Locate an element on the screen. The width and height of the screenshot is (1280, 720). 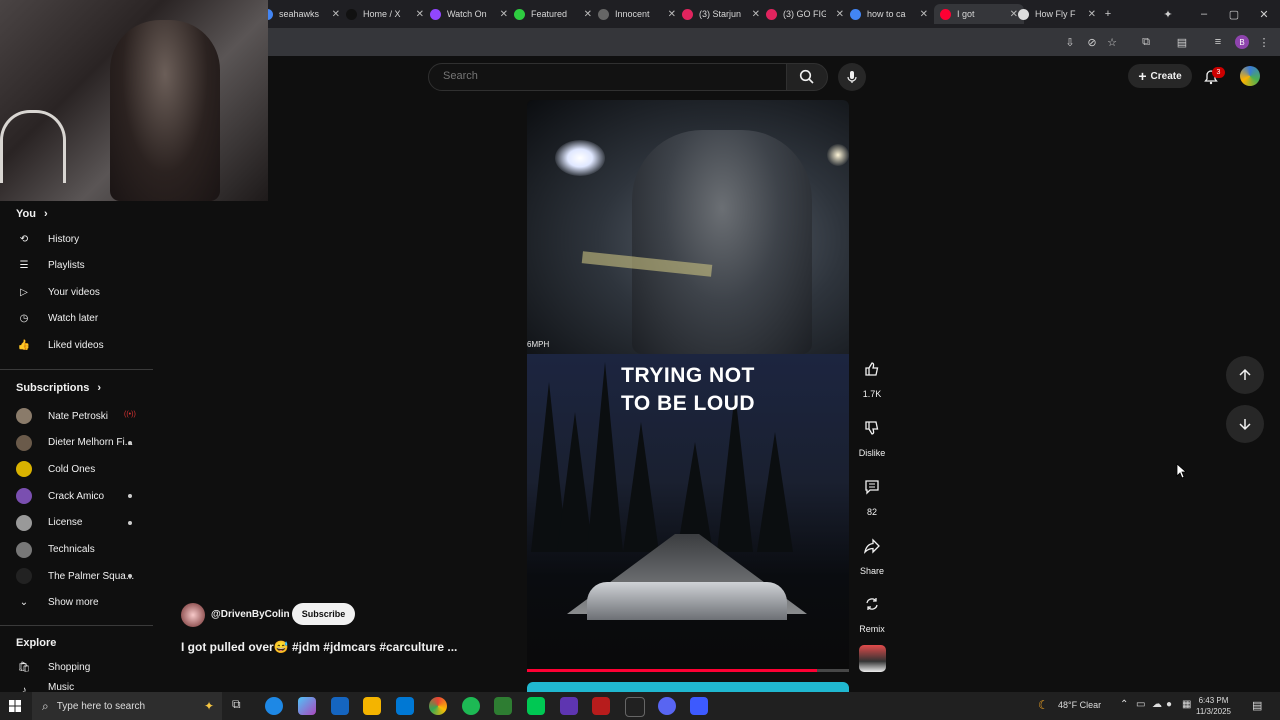
keyboard-icon: ▦ is located at coordinates (1186, 704).